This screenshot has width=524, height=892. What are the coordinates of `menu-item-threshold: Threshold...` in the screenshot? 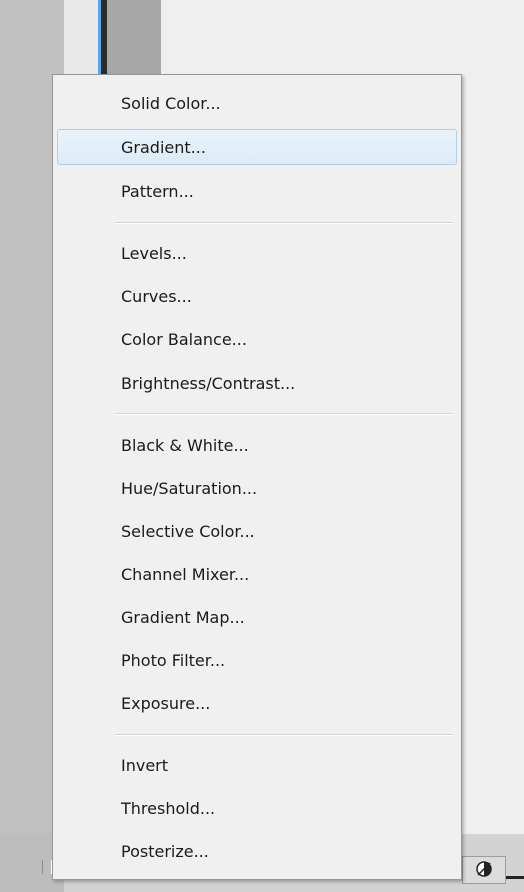 It's located at (257, 808).